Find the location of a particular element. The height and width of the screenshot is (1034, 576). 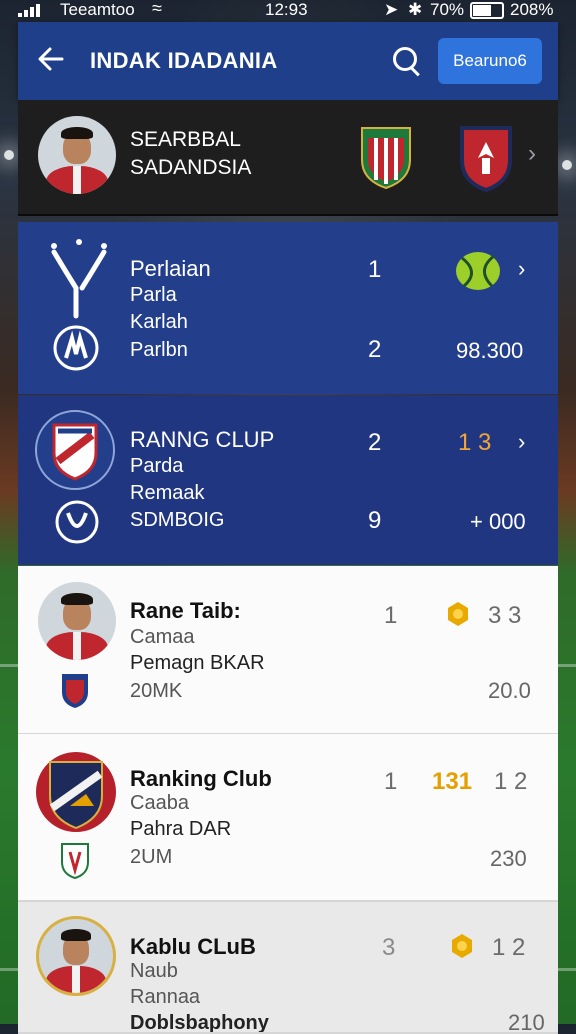

card-line: Parlbn is located at coordinates (159, 350).